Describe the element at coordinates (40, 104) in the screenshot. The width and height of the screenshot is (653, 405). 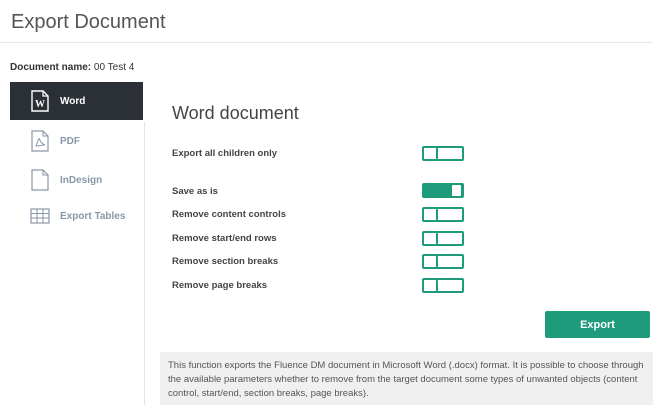
I see `svg-text: W` at that location.